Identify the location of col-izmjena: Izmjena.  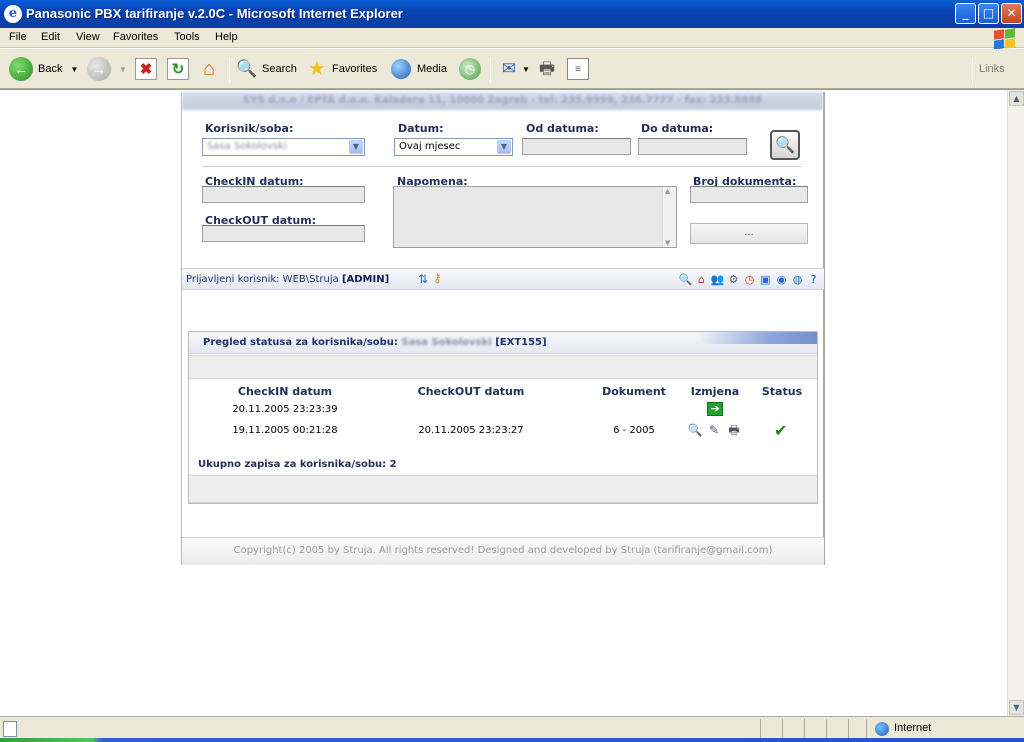
(715, 391).